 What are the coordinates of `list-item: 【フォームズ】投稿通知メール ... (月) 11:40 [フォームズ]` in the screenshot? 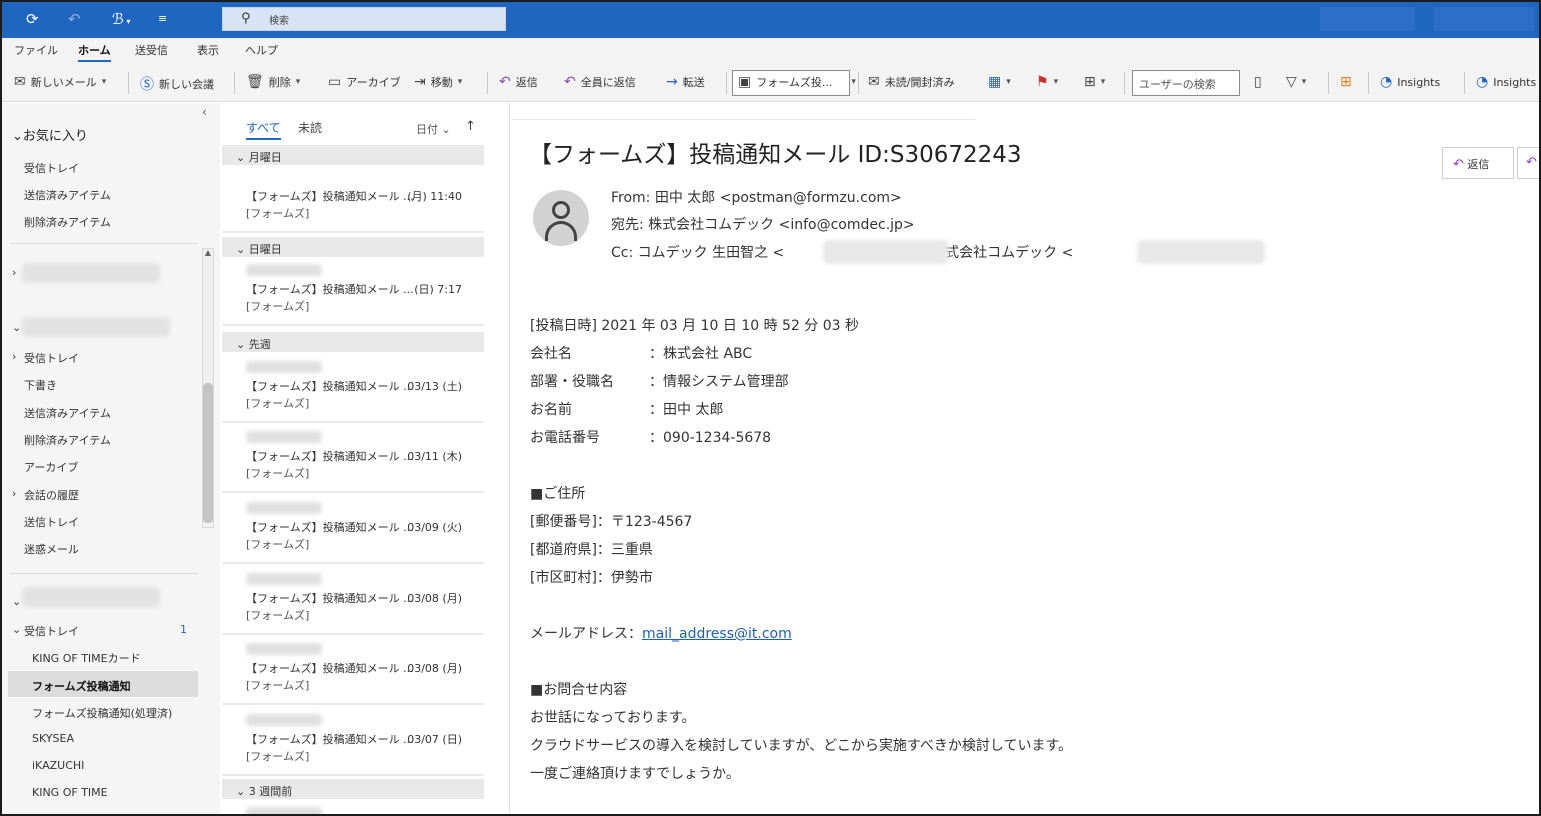 It's located at (353, 199).